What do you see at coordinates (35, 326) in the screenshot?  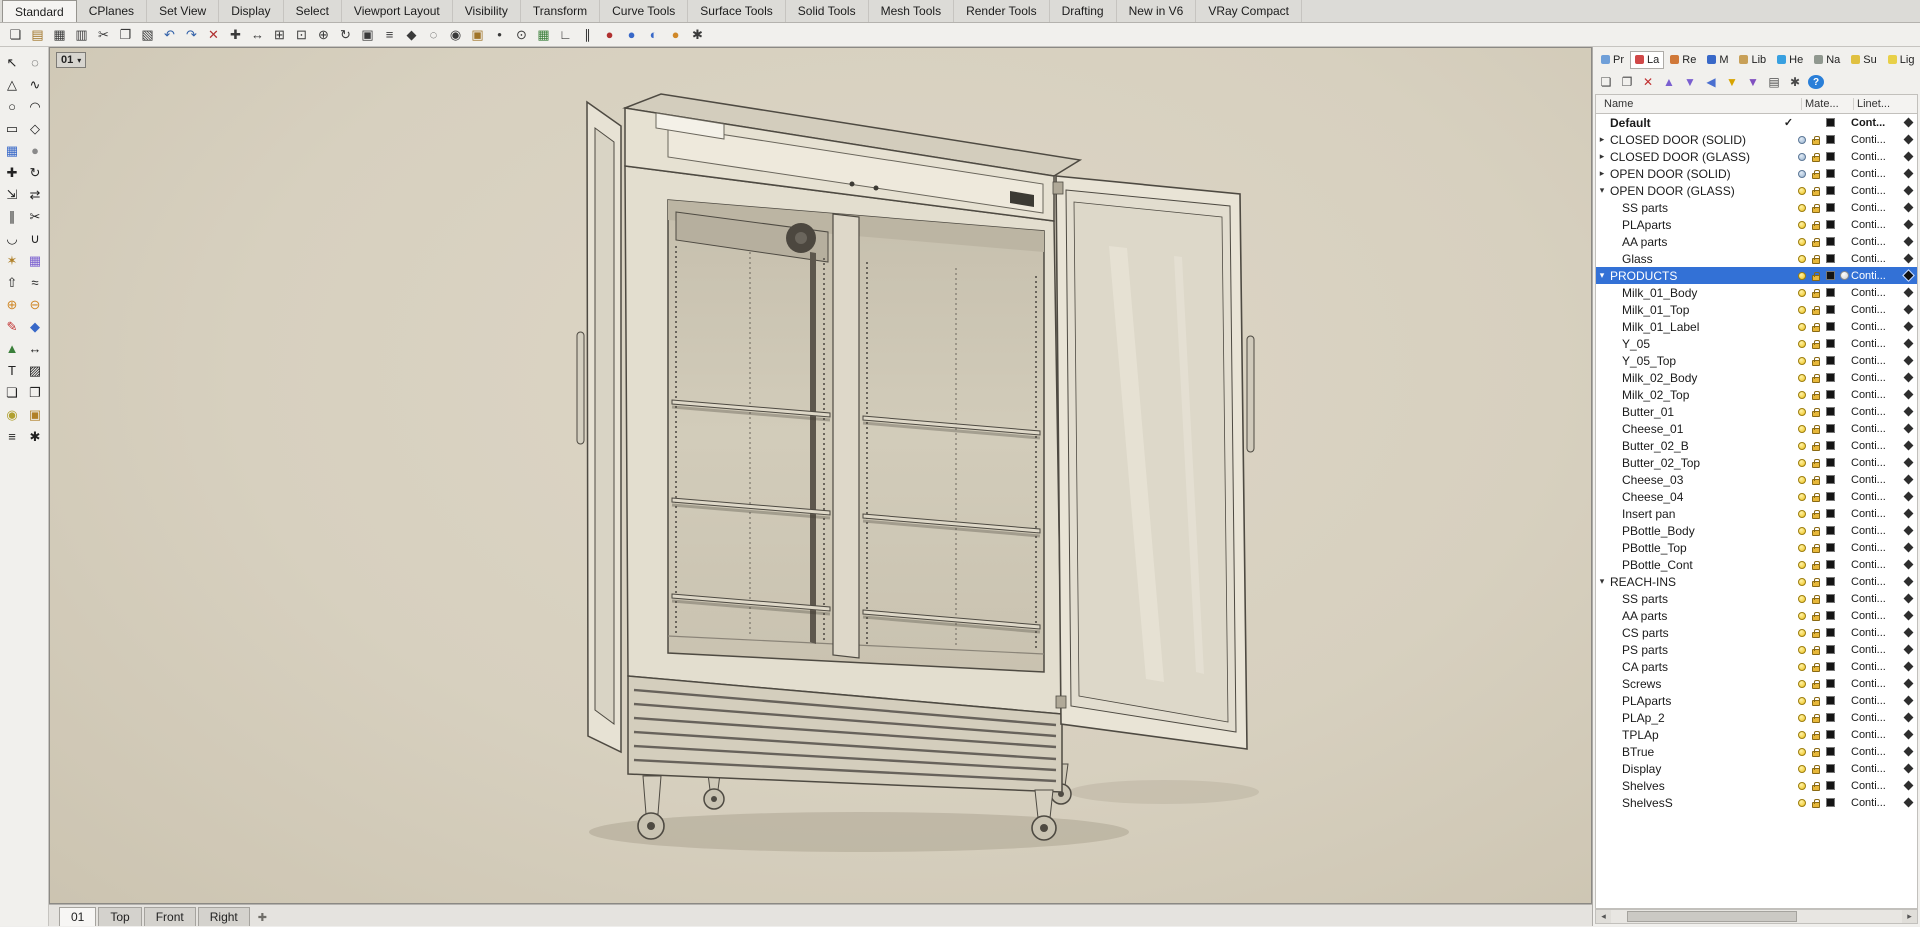 I see `surface-from-curves-icon: ◆` at bounding box center [35, 326].